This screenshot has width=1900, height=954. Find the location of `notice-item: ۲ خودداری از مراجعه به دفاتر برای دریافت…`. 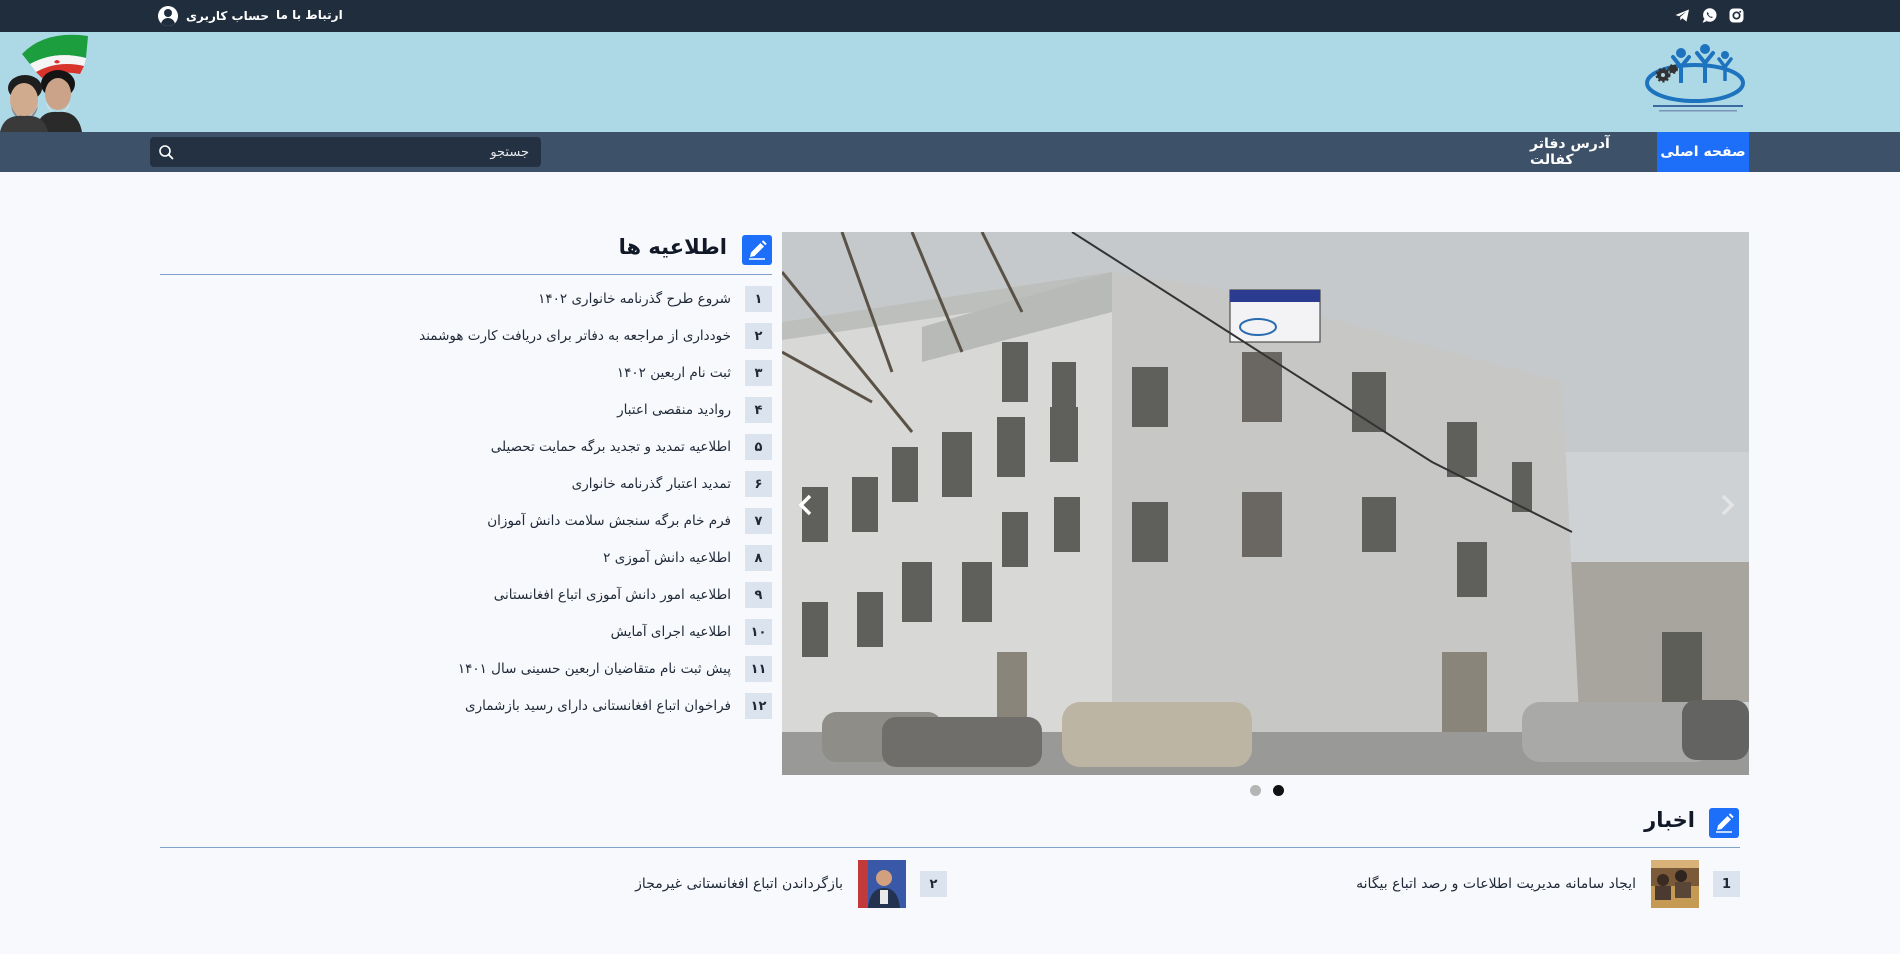

notice-item: ۲ خودداری از مراجعه به دفاتر برای دریافت… is located at coordinates (595, 336).